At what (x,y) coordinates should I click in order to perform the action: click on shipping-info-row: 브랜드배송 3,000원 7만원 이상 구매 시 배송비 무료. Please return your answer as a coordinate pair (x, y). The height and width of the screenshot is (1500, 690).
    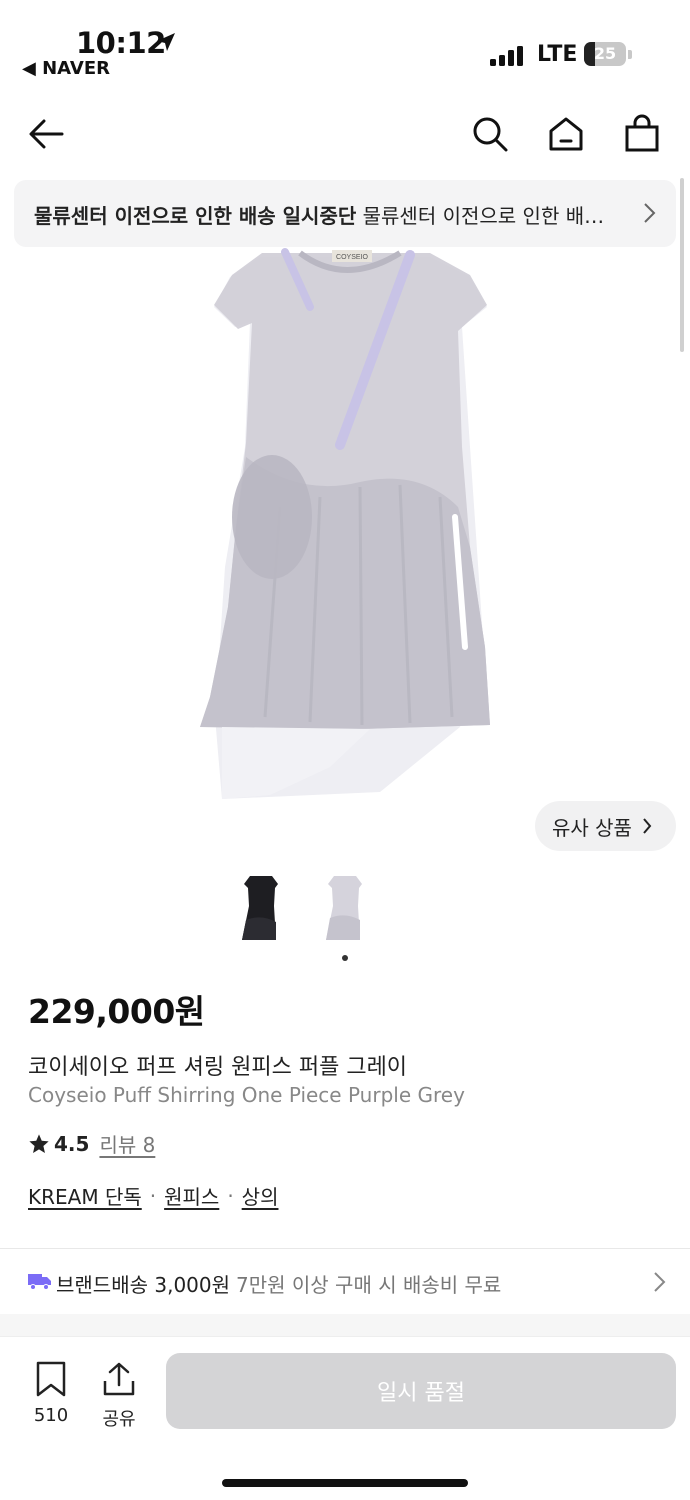
    Looking at the image, I should click on (345, 1282).